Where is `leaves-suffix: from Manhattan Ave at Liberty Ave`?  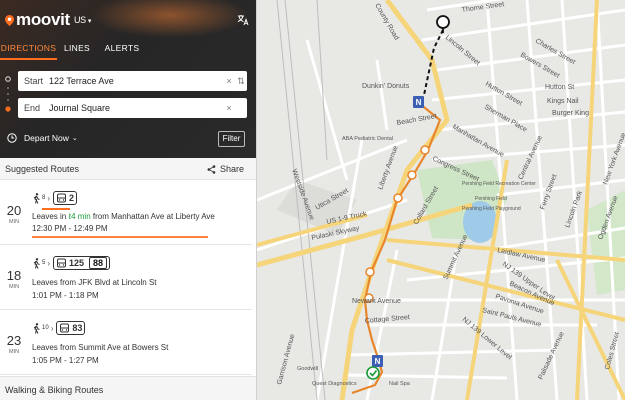 leaves-suffix: from Manhattan Ave at Liberty Ave is located at coordinates (153, 216).